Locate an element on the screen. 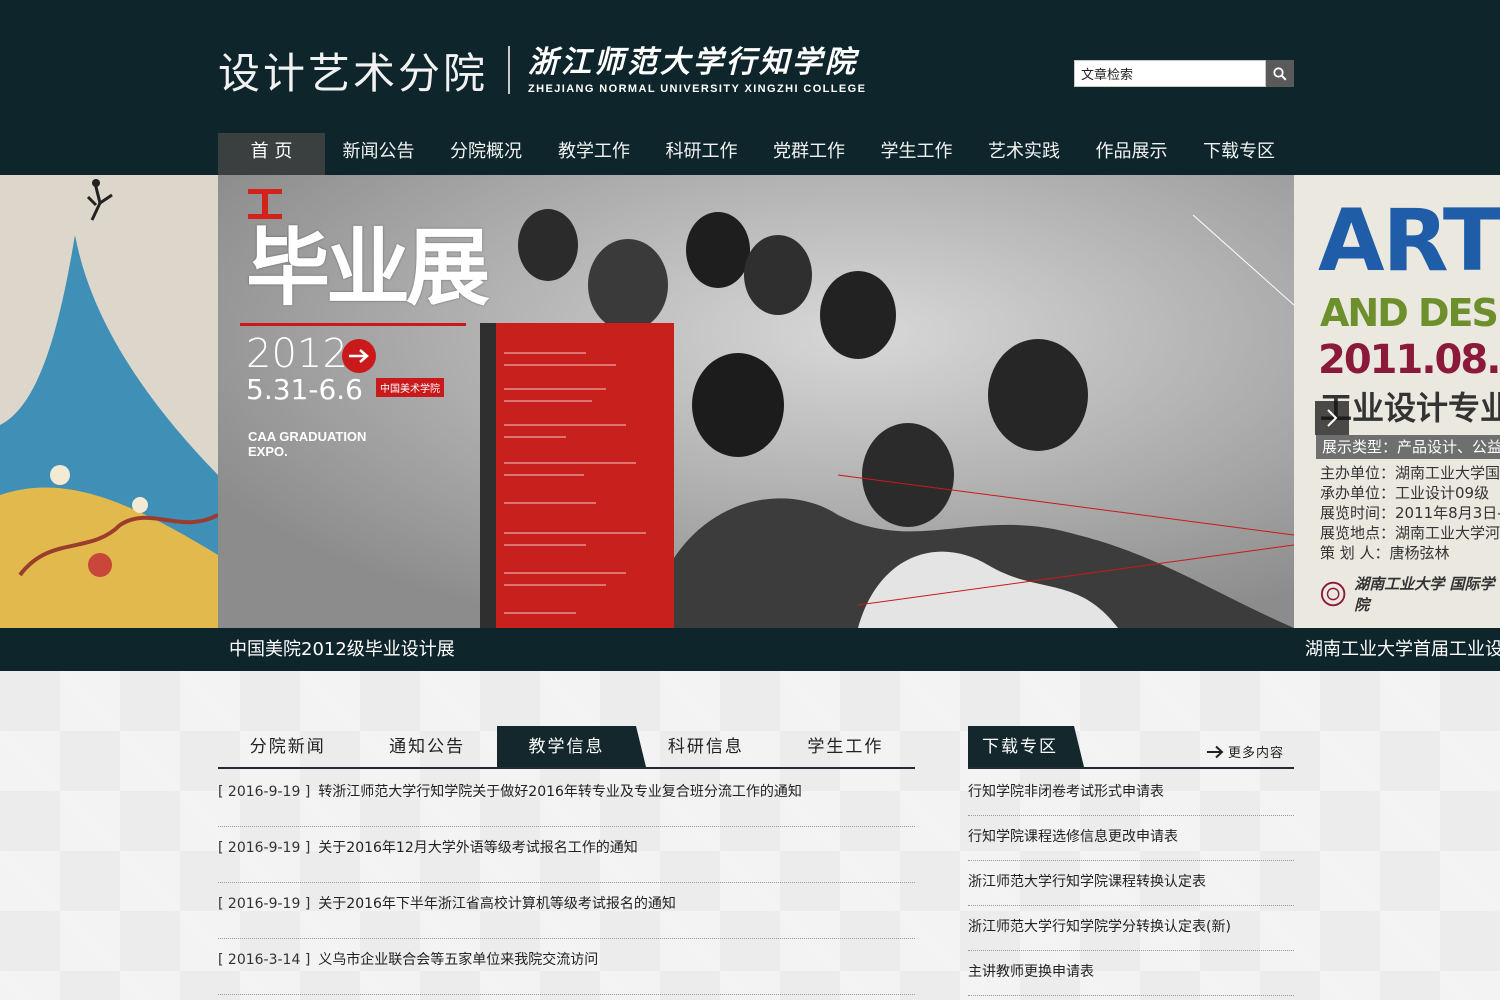 Image resolution: width=1500 pixels, height=1000 pixels. news-title: 转浙江师范大学行知学院关于做好2016年转专业及专业复合班分流工作的通知 is located at coordinates (560, 792).